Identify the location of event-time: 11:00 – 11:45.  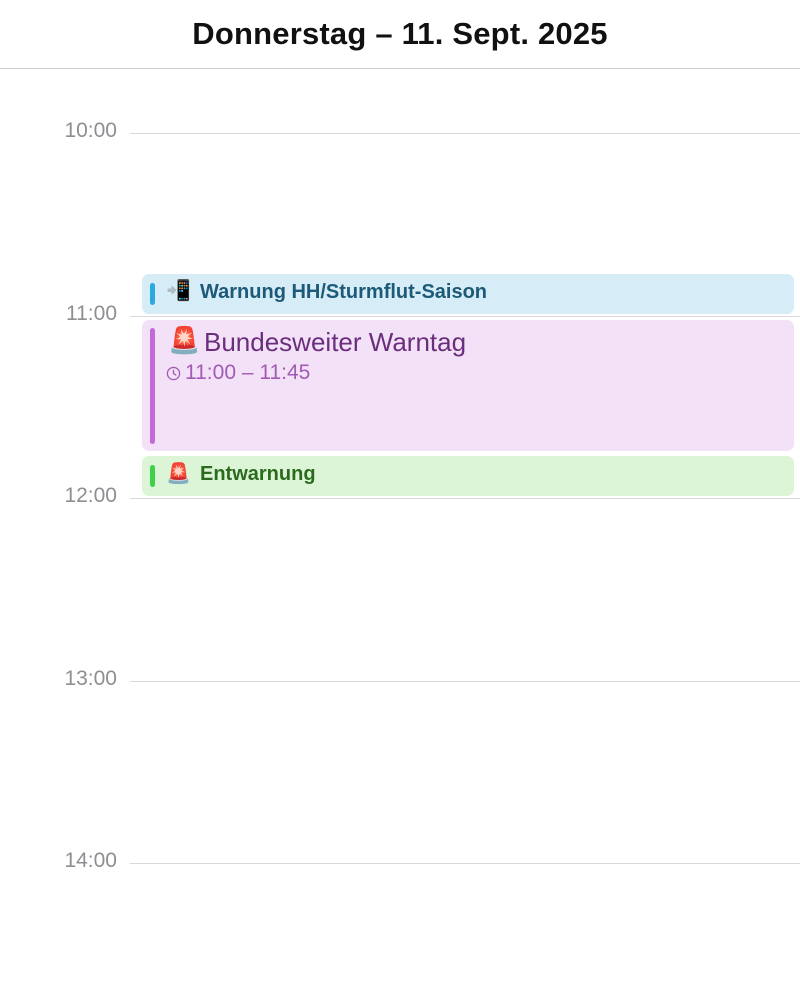
(238, 373).